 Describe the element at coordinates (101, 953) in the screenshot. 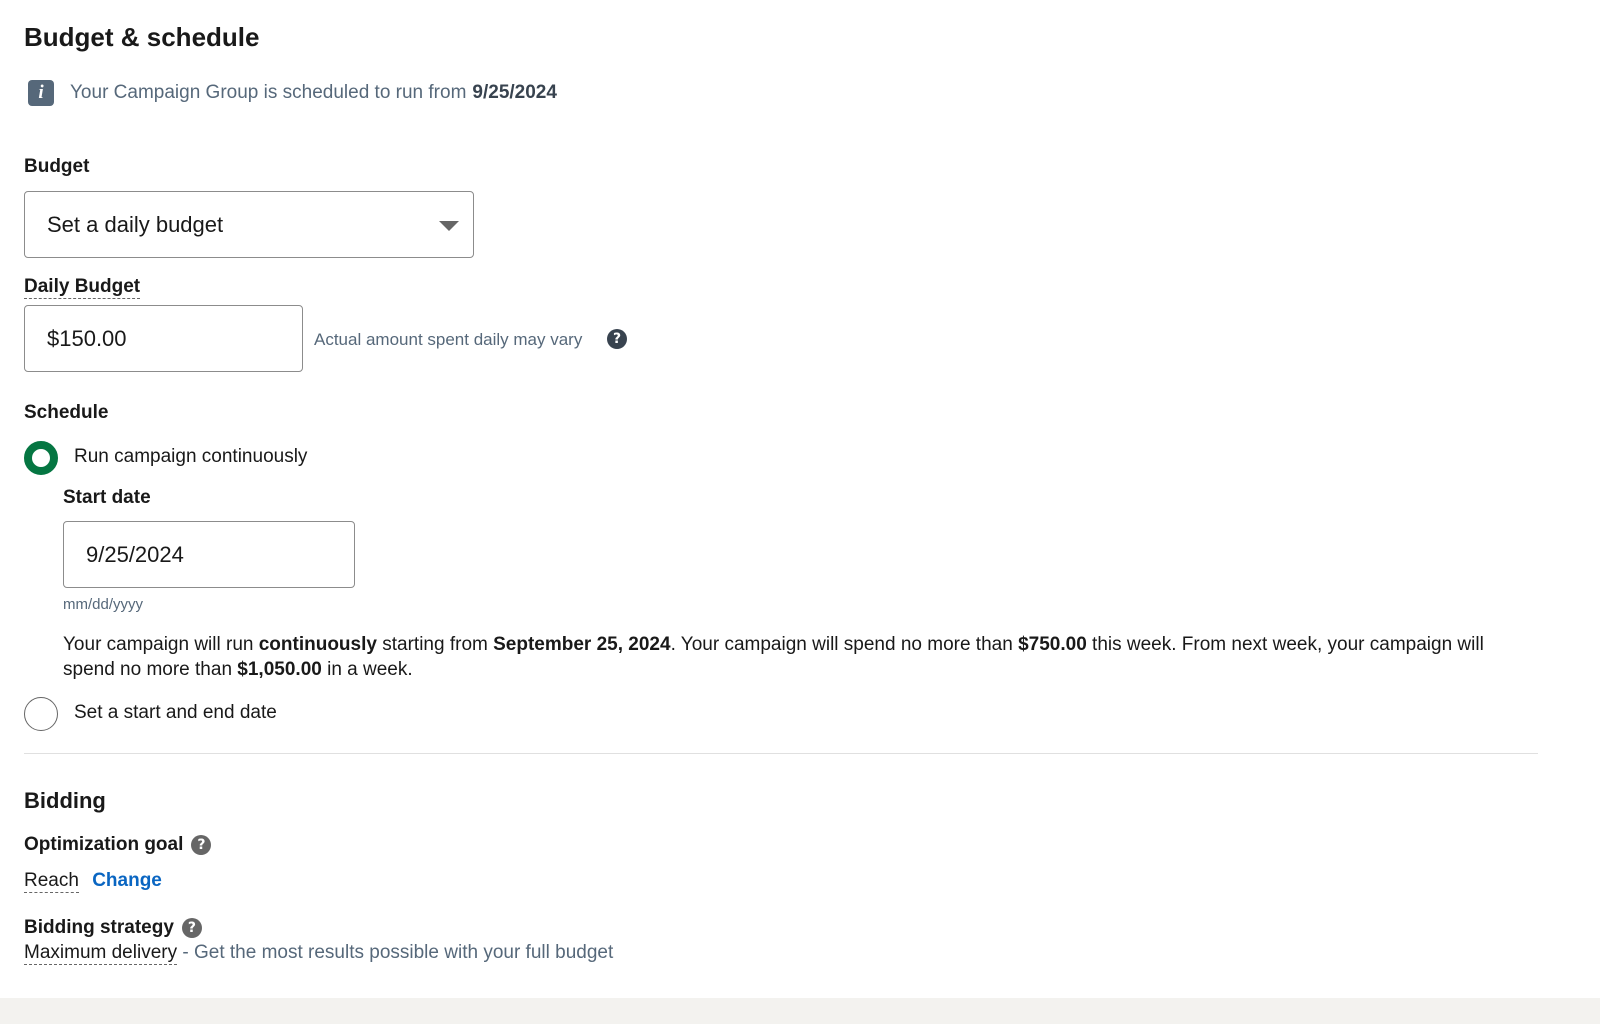

I see `bidding-strategy-value: Maximum delivery` at that location.